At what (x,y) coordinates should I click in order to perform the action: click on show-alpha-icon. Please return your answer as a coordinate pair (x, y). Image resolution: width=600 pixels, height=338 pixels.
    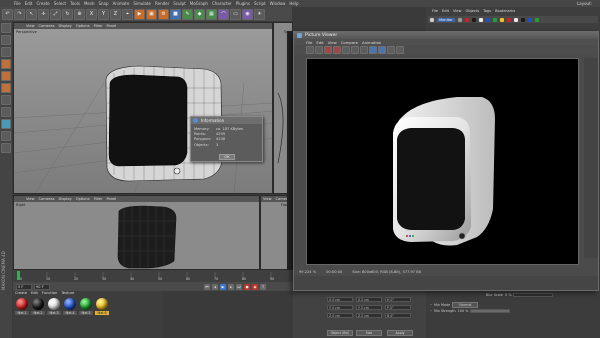
    Looking at the image, I should click on (355, 50).